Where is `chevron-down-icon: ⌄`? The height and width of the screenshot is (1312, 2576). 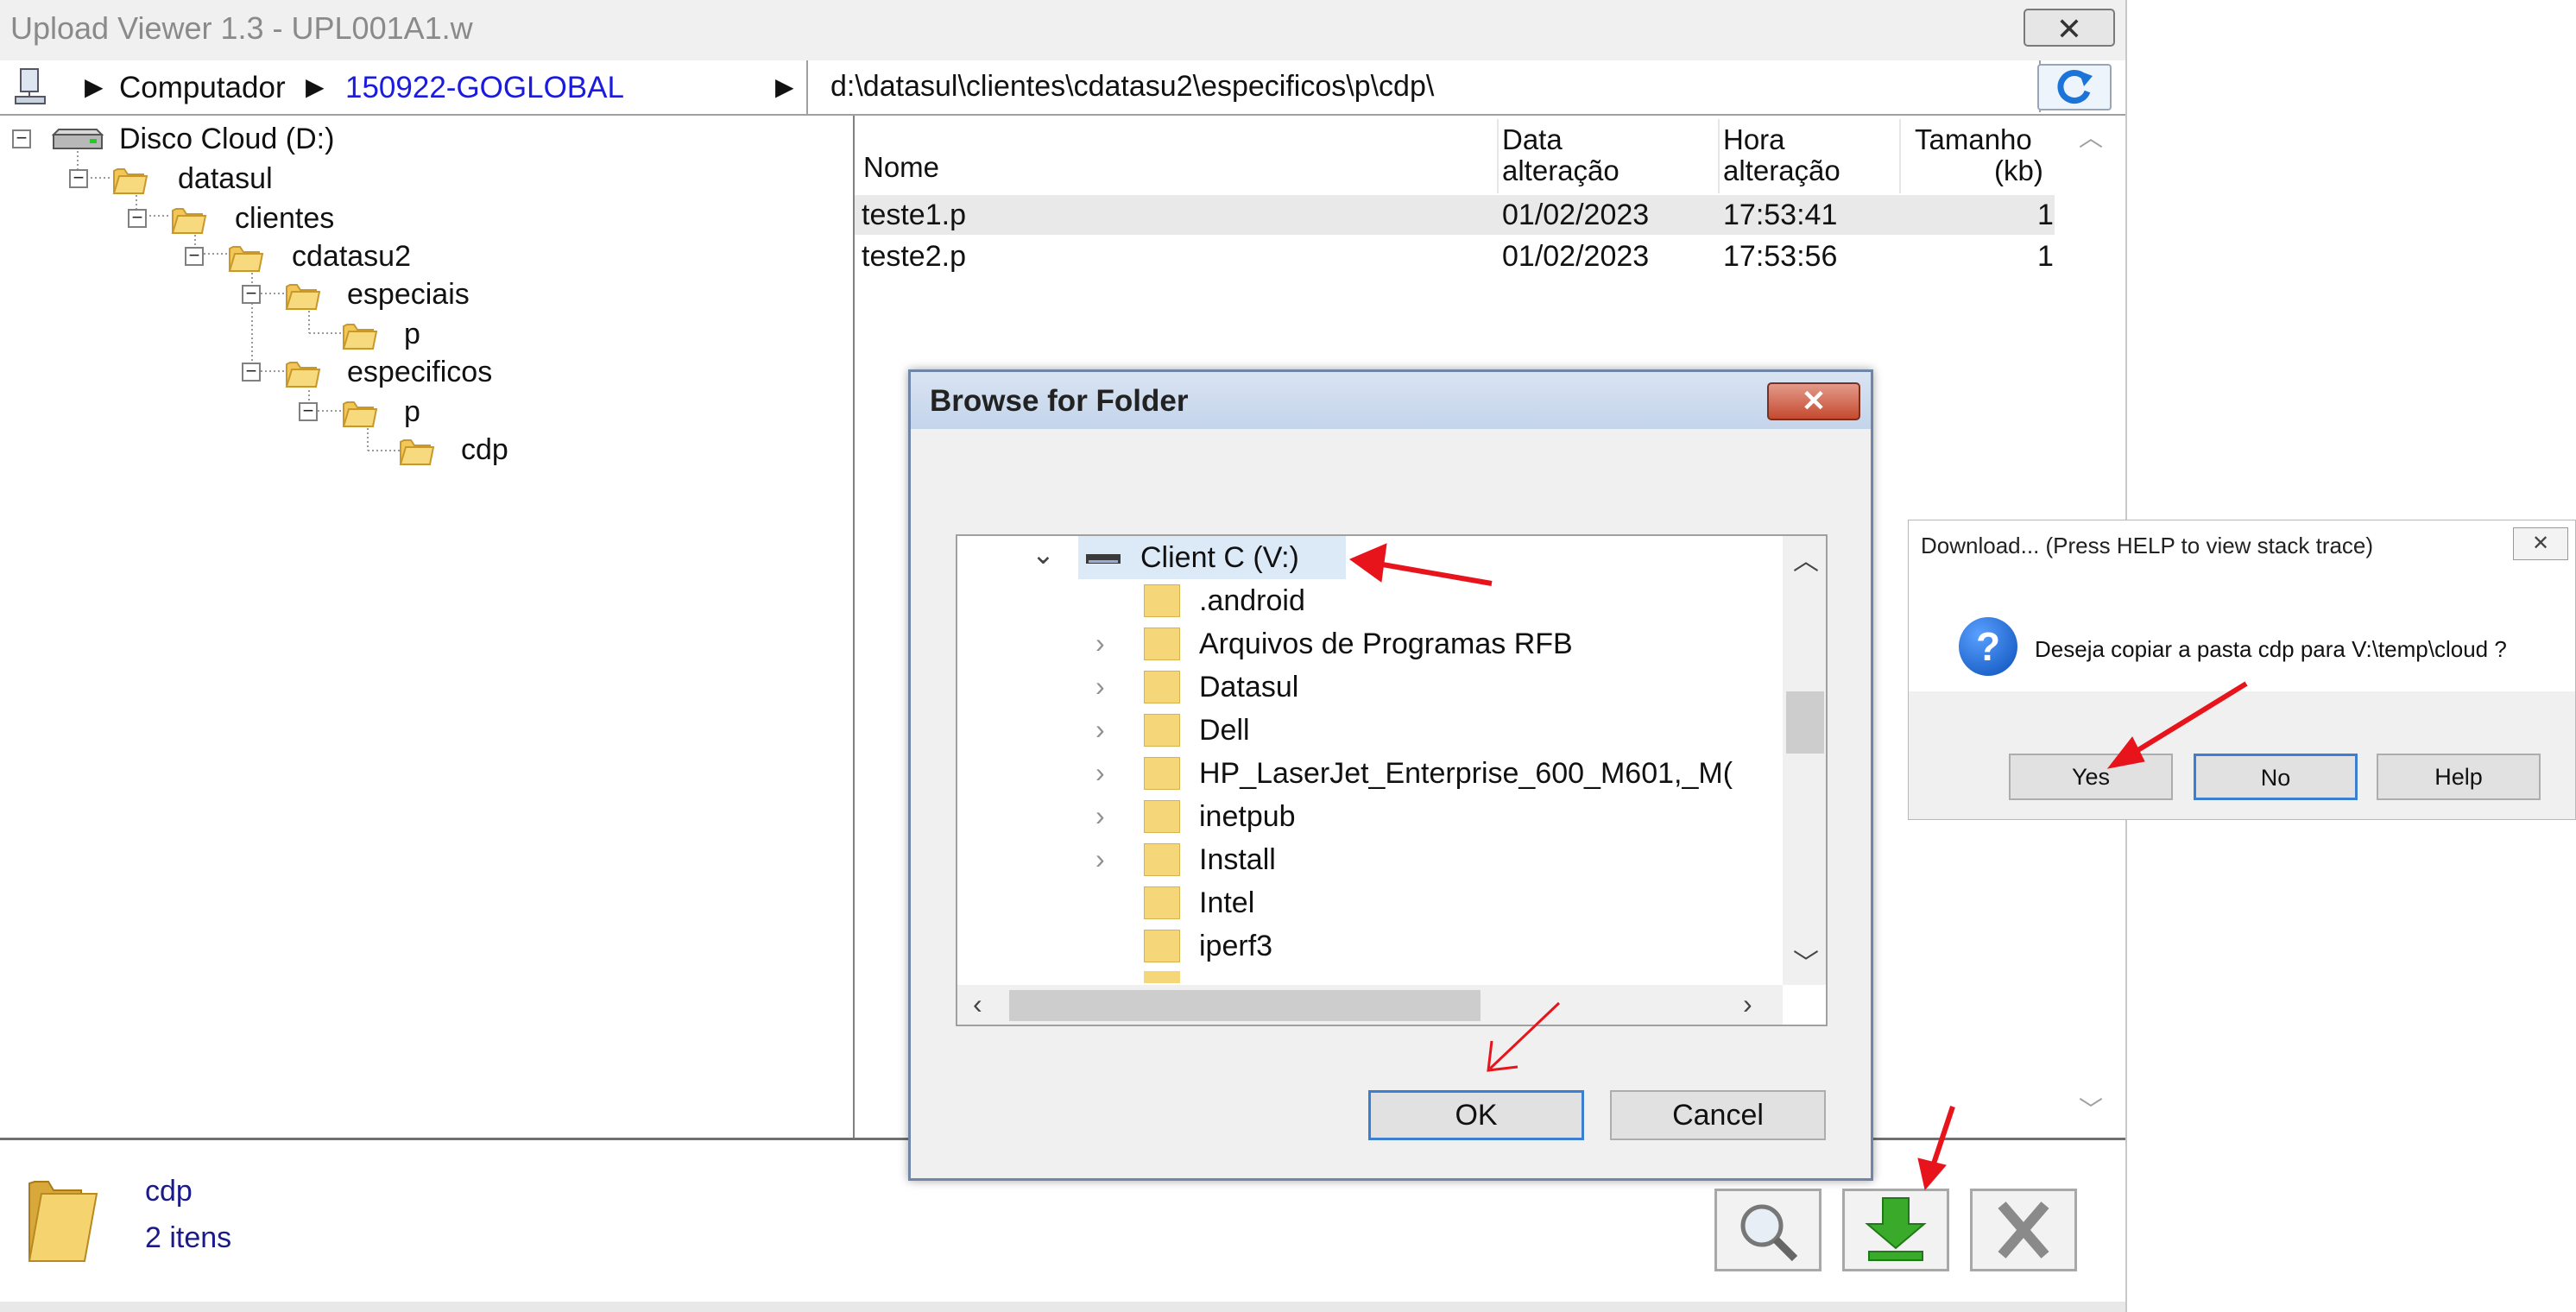
chevron-down-icon: ⌄ is located at coordinates (1043, 554).